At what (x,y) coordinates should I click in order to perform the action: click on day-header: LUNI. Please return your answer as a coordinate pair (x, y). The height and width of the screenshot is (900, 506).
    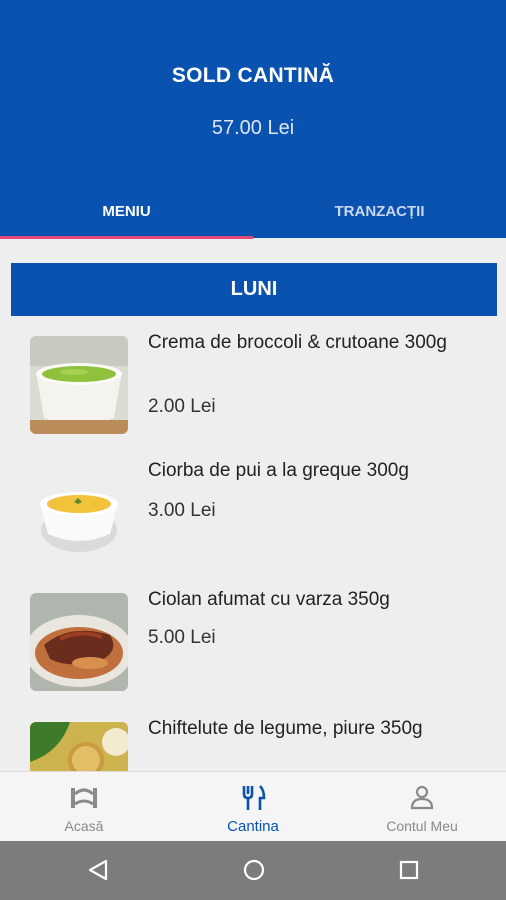
    Looking at the image, I should click on (254, 289).